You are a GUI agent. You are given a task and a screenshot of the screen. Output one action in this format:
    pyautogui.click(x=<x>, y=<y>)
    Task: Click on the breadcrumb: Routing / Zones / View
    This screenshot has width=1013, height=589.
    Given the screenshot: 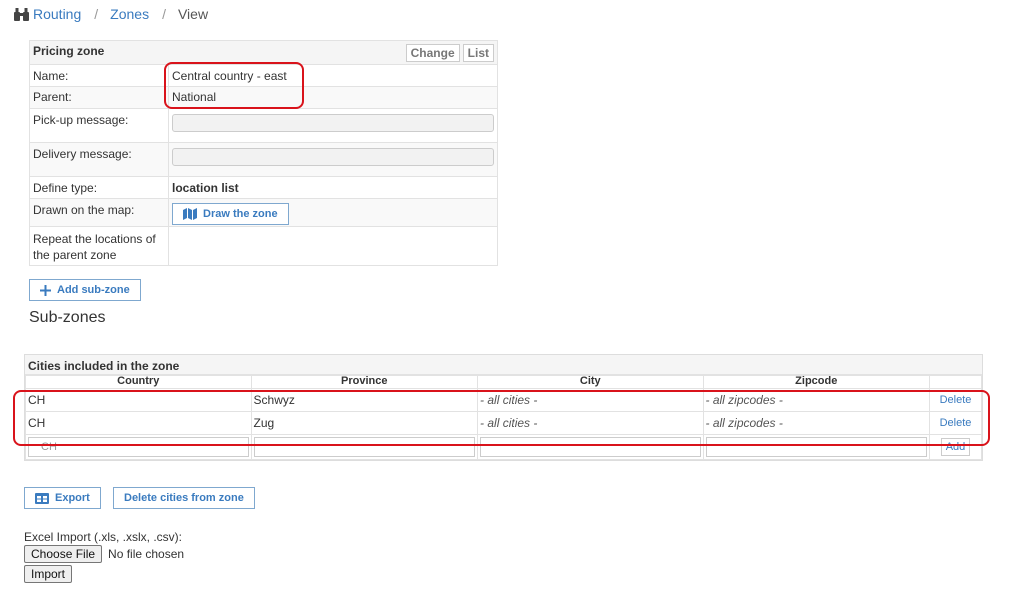 What is the action you would take?
    pyautogui.click(x=110, y=14)
    